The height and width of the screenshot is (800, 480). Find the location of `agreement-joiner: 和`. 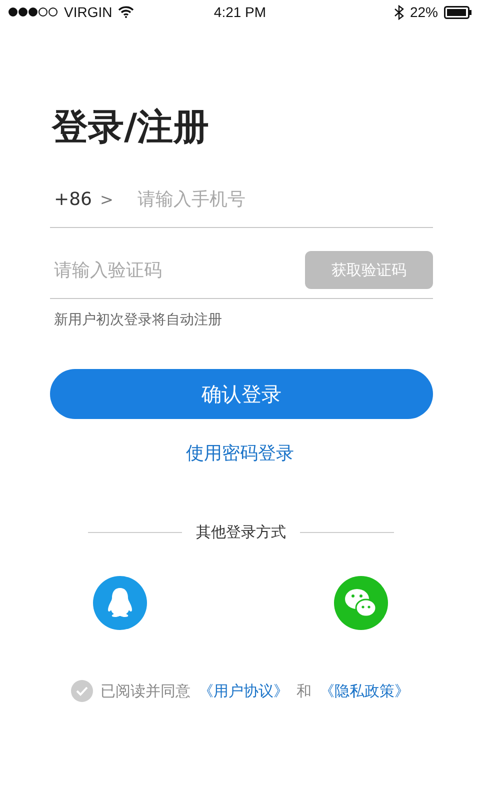

agreement-joiner: 和 is located at coordinates (304, 691).